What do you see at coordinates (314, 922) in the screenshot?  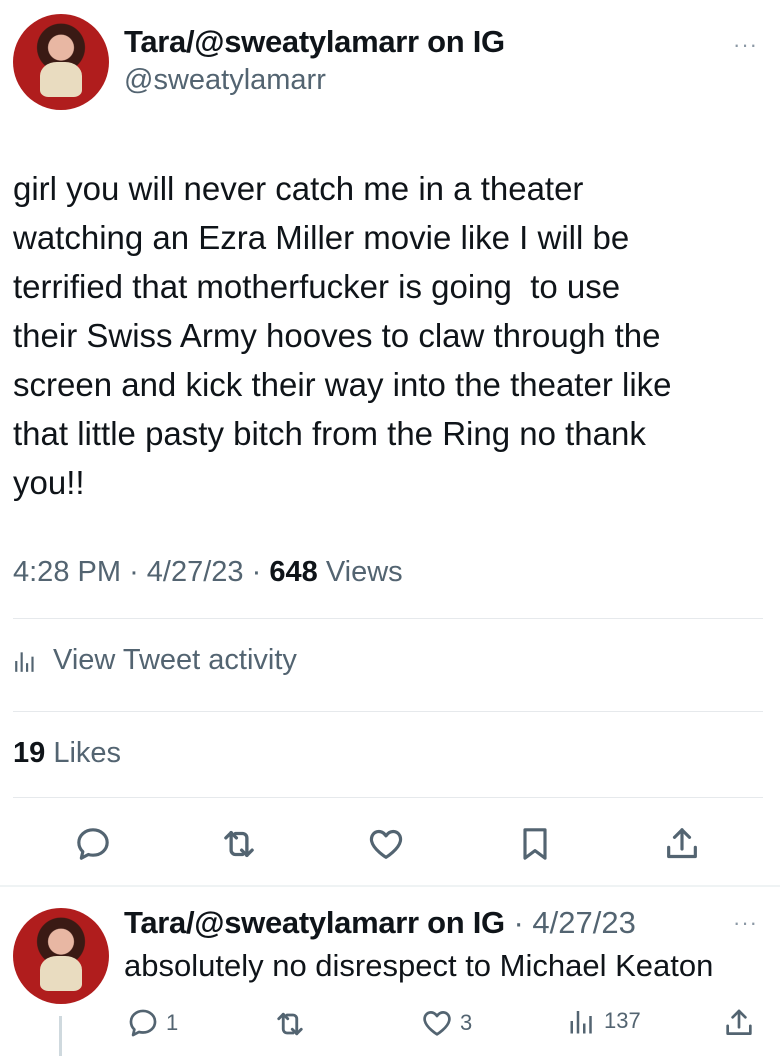 I see `reply-display-name: Tara/@sweatylamarr on IG` at bounding box center [314, 922].